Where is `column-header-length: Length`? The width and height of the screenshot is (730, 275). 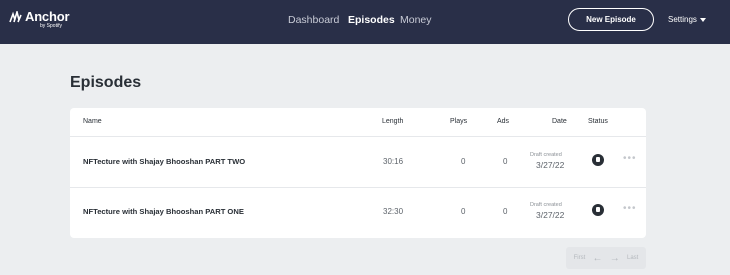 column-header-length: Length is located at coordinates (393, 121).